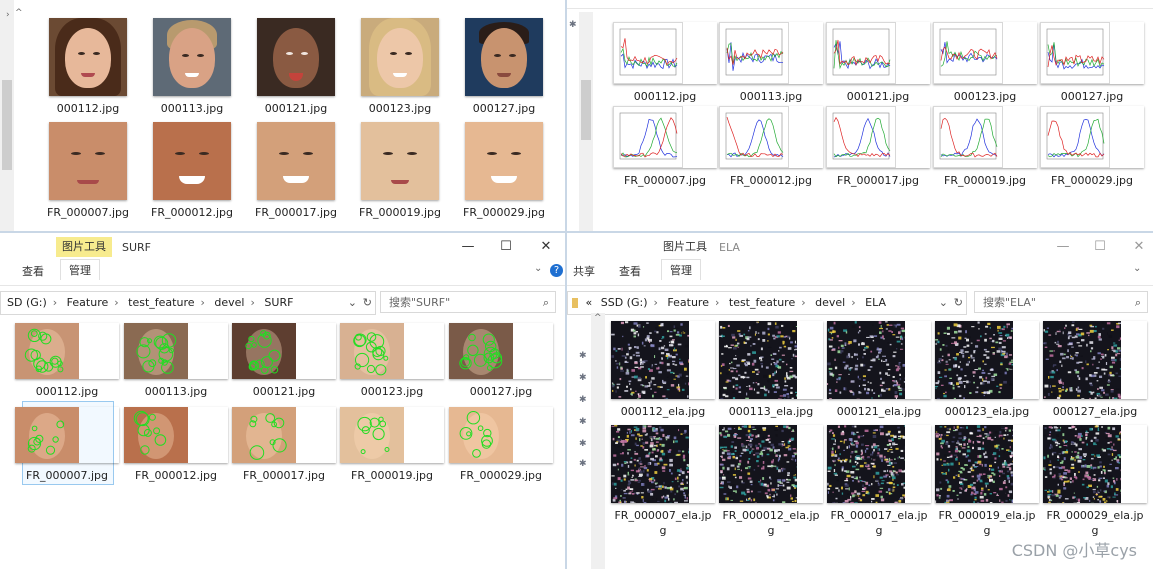 Image resolution: width=1153 pixels, height=569 pixels. I want to click on search-input: 搜索"ELA" ⌕, so click(1061, 302).